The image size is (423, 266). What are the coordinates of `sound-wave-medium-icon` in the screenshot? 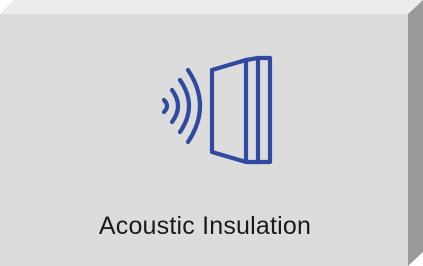 It's located at (175, 106).